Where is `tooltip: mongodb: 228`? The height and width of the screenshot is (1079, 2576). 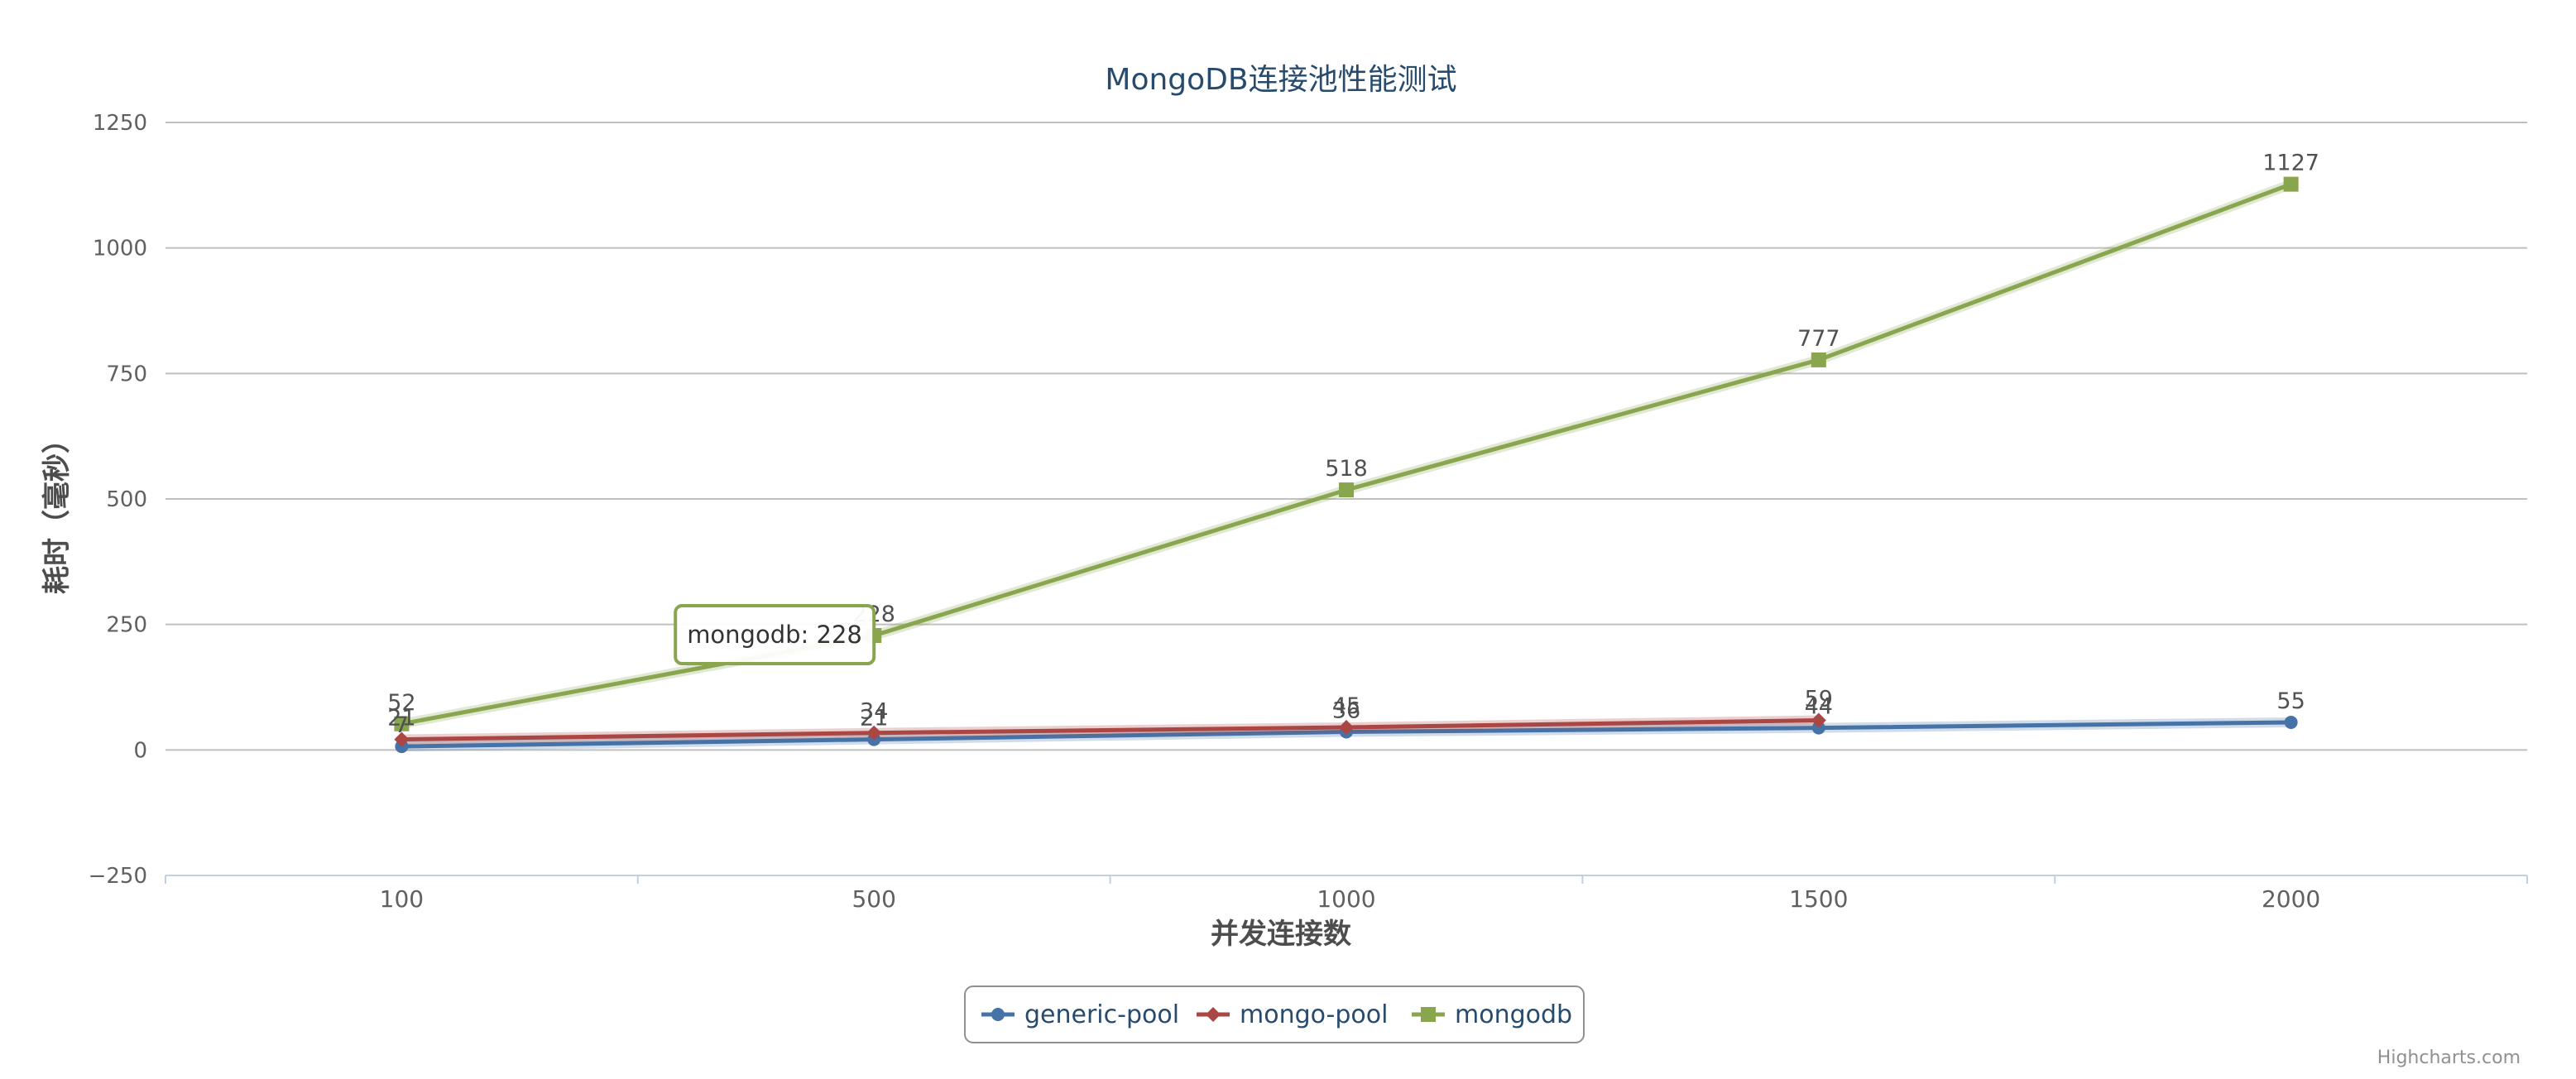 tooltip: mongodb: 228 is located at coordinates (775, 635).